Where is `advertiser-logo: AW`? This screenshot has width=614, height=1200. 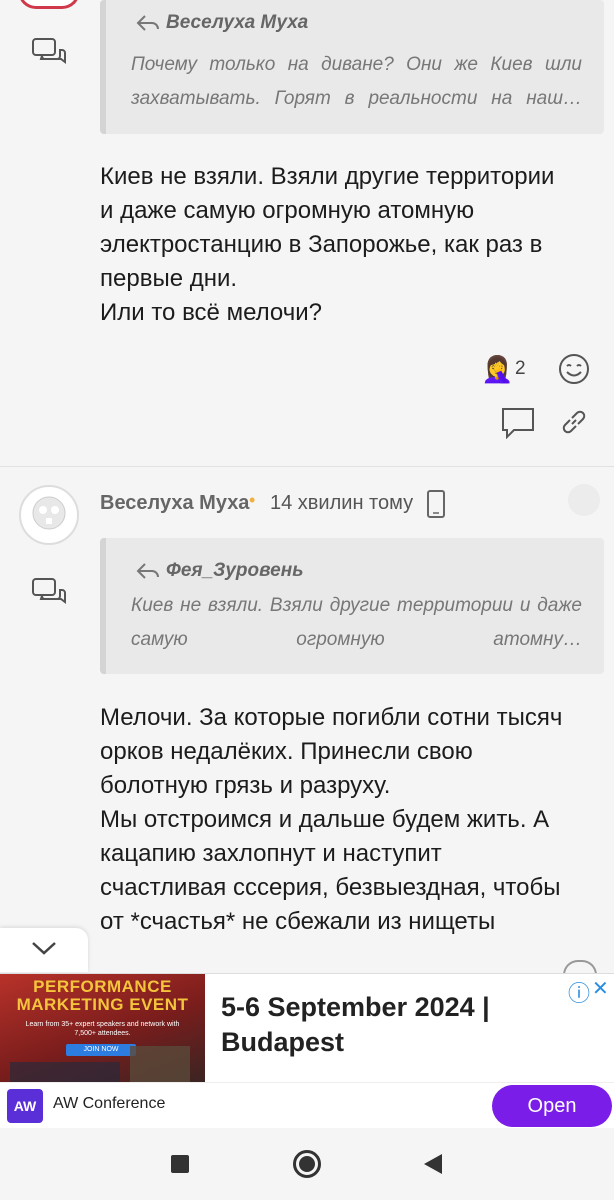 advertiser-logo: AW is located at coordinates (25, 1106).